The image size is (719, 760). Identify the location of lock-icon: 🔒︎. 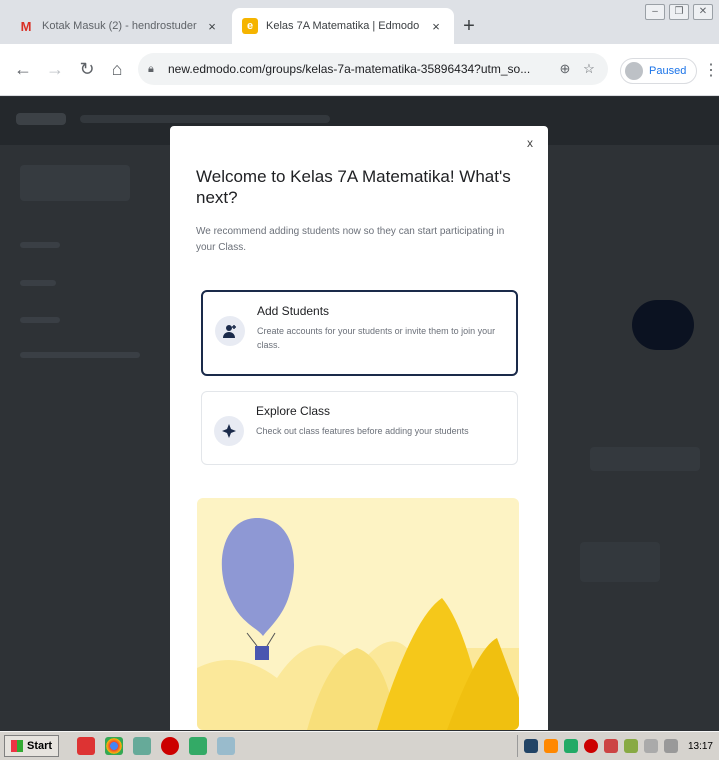
(151, 68).